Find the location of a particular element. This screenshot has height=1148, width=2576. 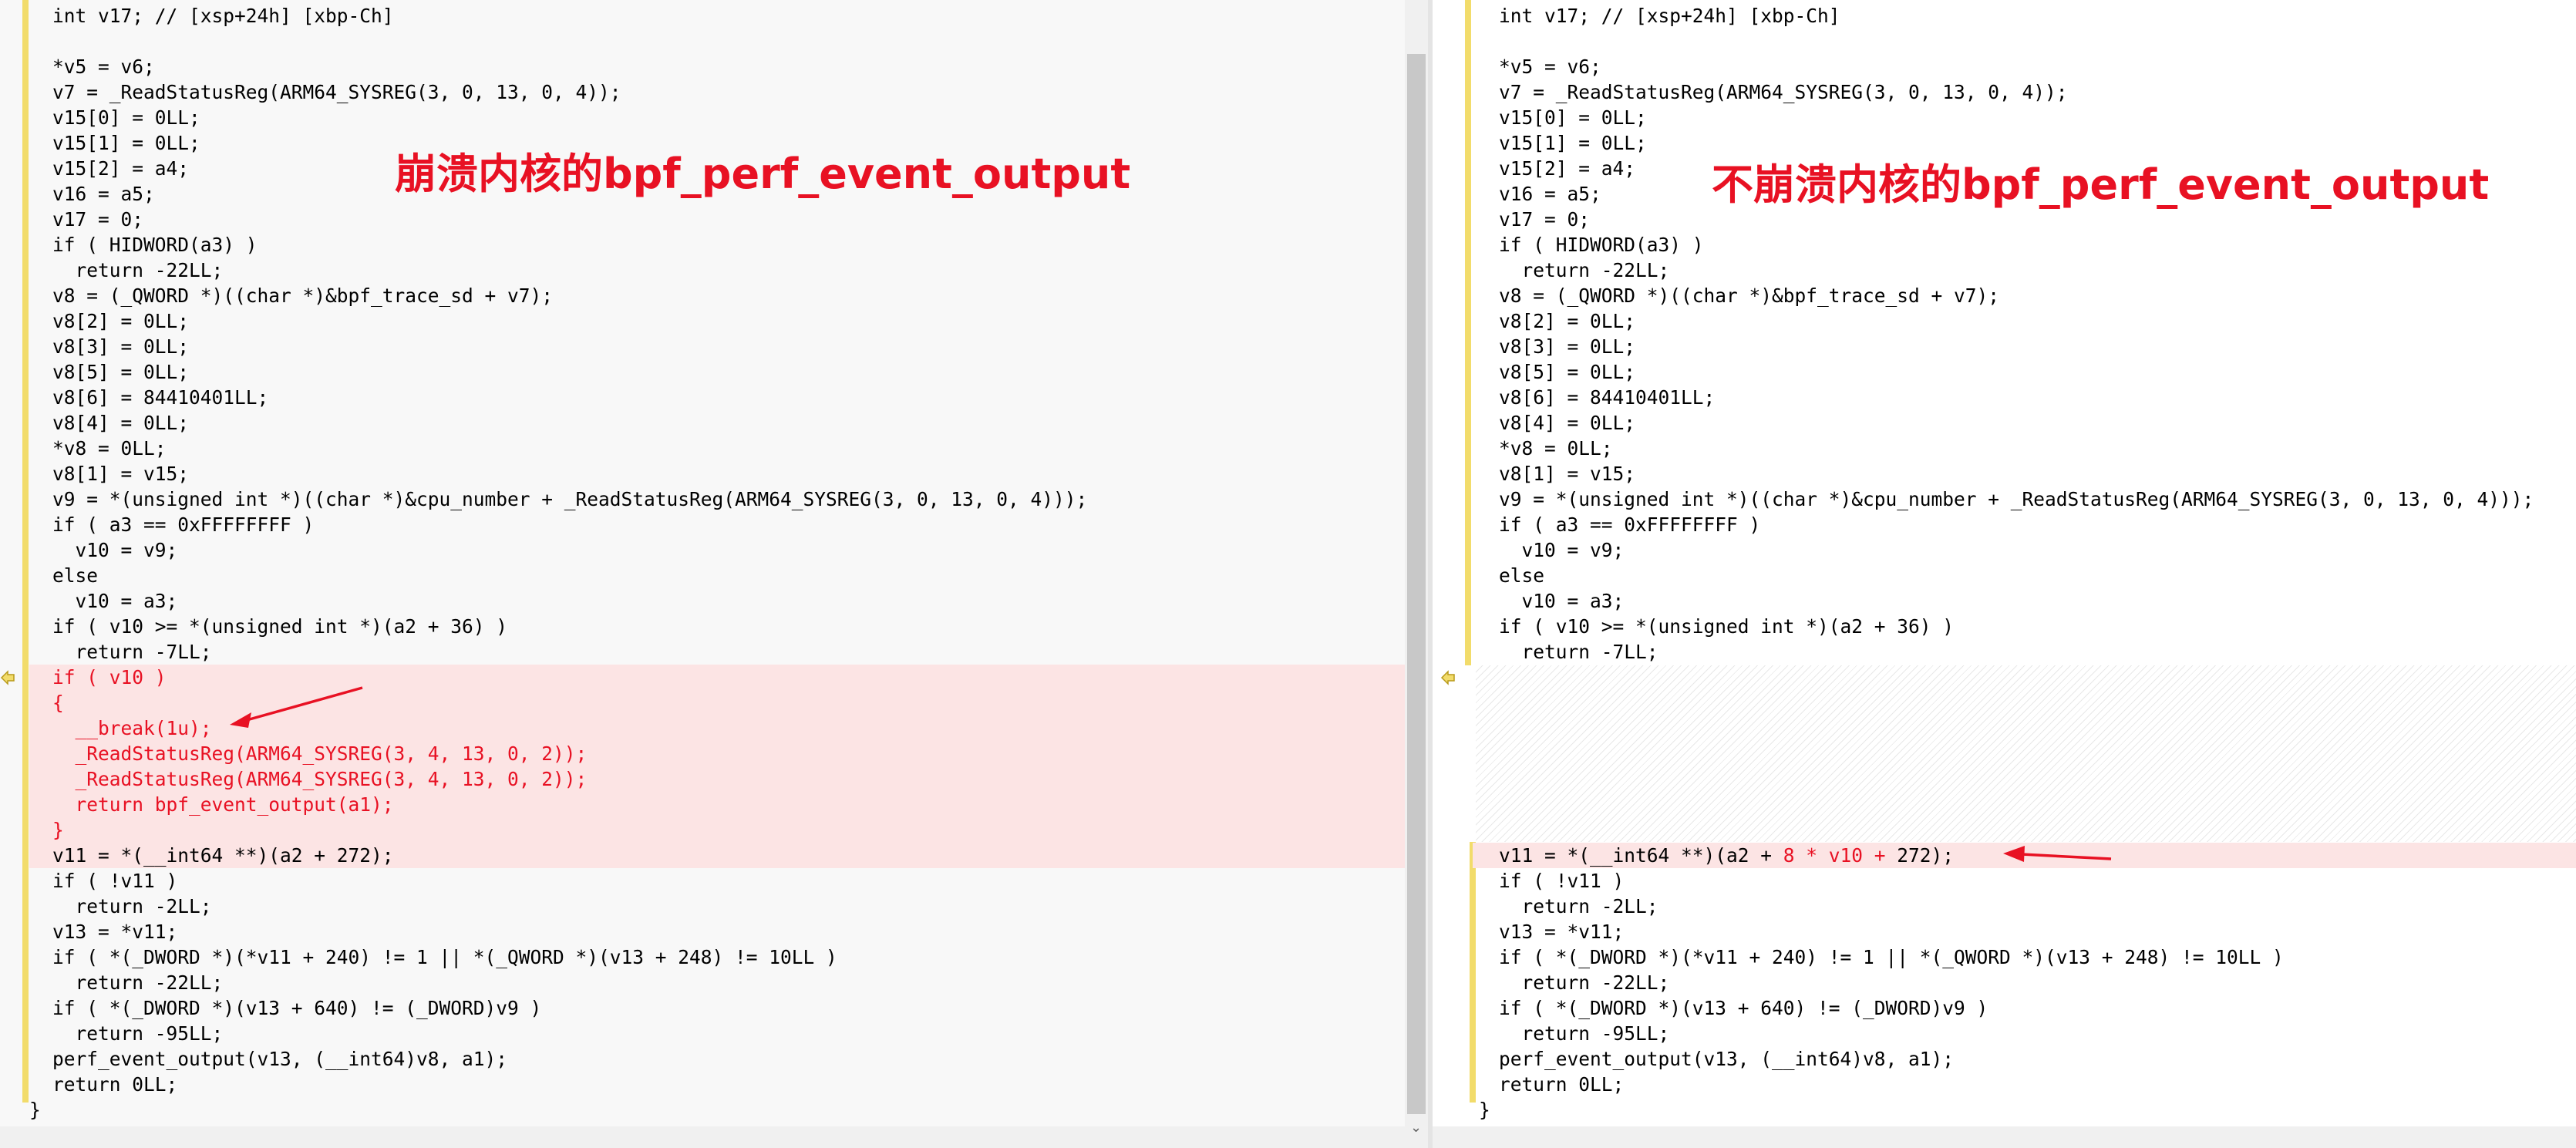

chevron-down-icon: ⌄ is located at coordinates (1416, 1127).